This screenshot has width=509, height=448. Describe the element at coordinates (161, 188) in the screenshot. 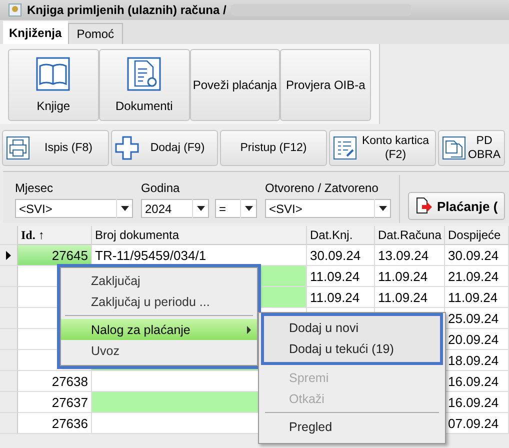

I see `filter-label: Godina` at that location.